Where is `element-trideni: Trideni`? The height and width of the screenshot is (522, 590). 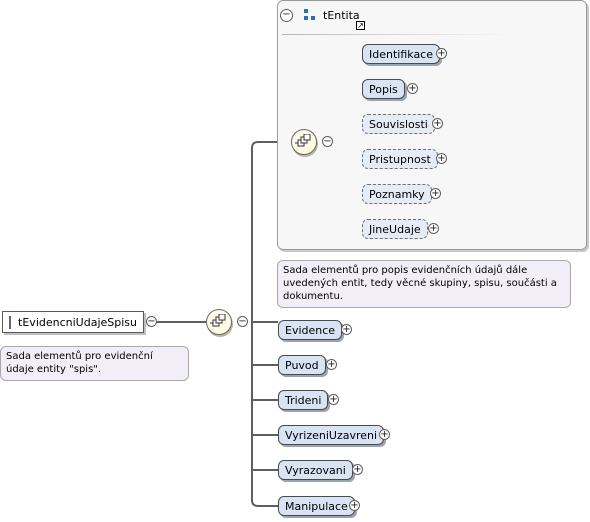 element-trideni: Trideni is located at coordinates (303, 400).